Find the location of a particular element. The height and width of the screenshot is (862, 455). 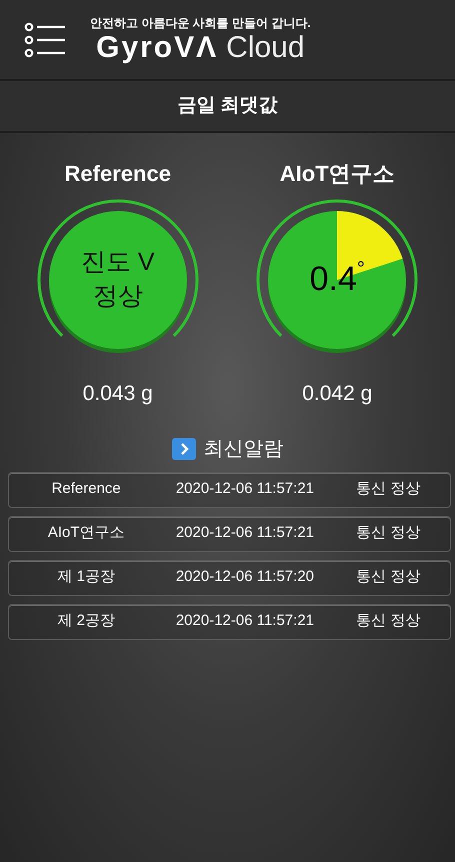

section-title: 금일 최댓값 is located at coordinates (227, 106).